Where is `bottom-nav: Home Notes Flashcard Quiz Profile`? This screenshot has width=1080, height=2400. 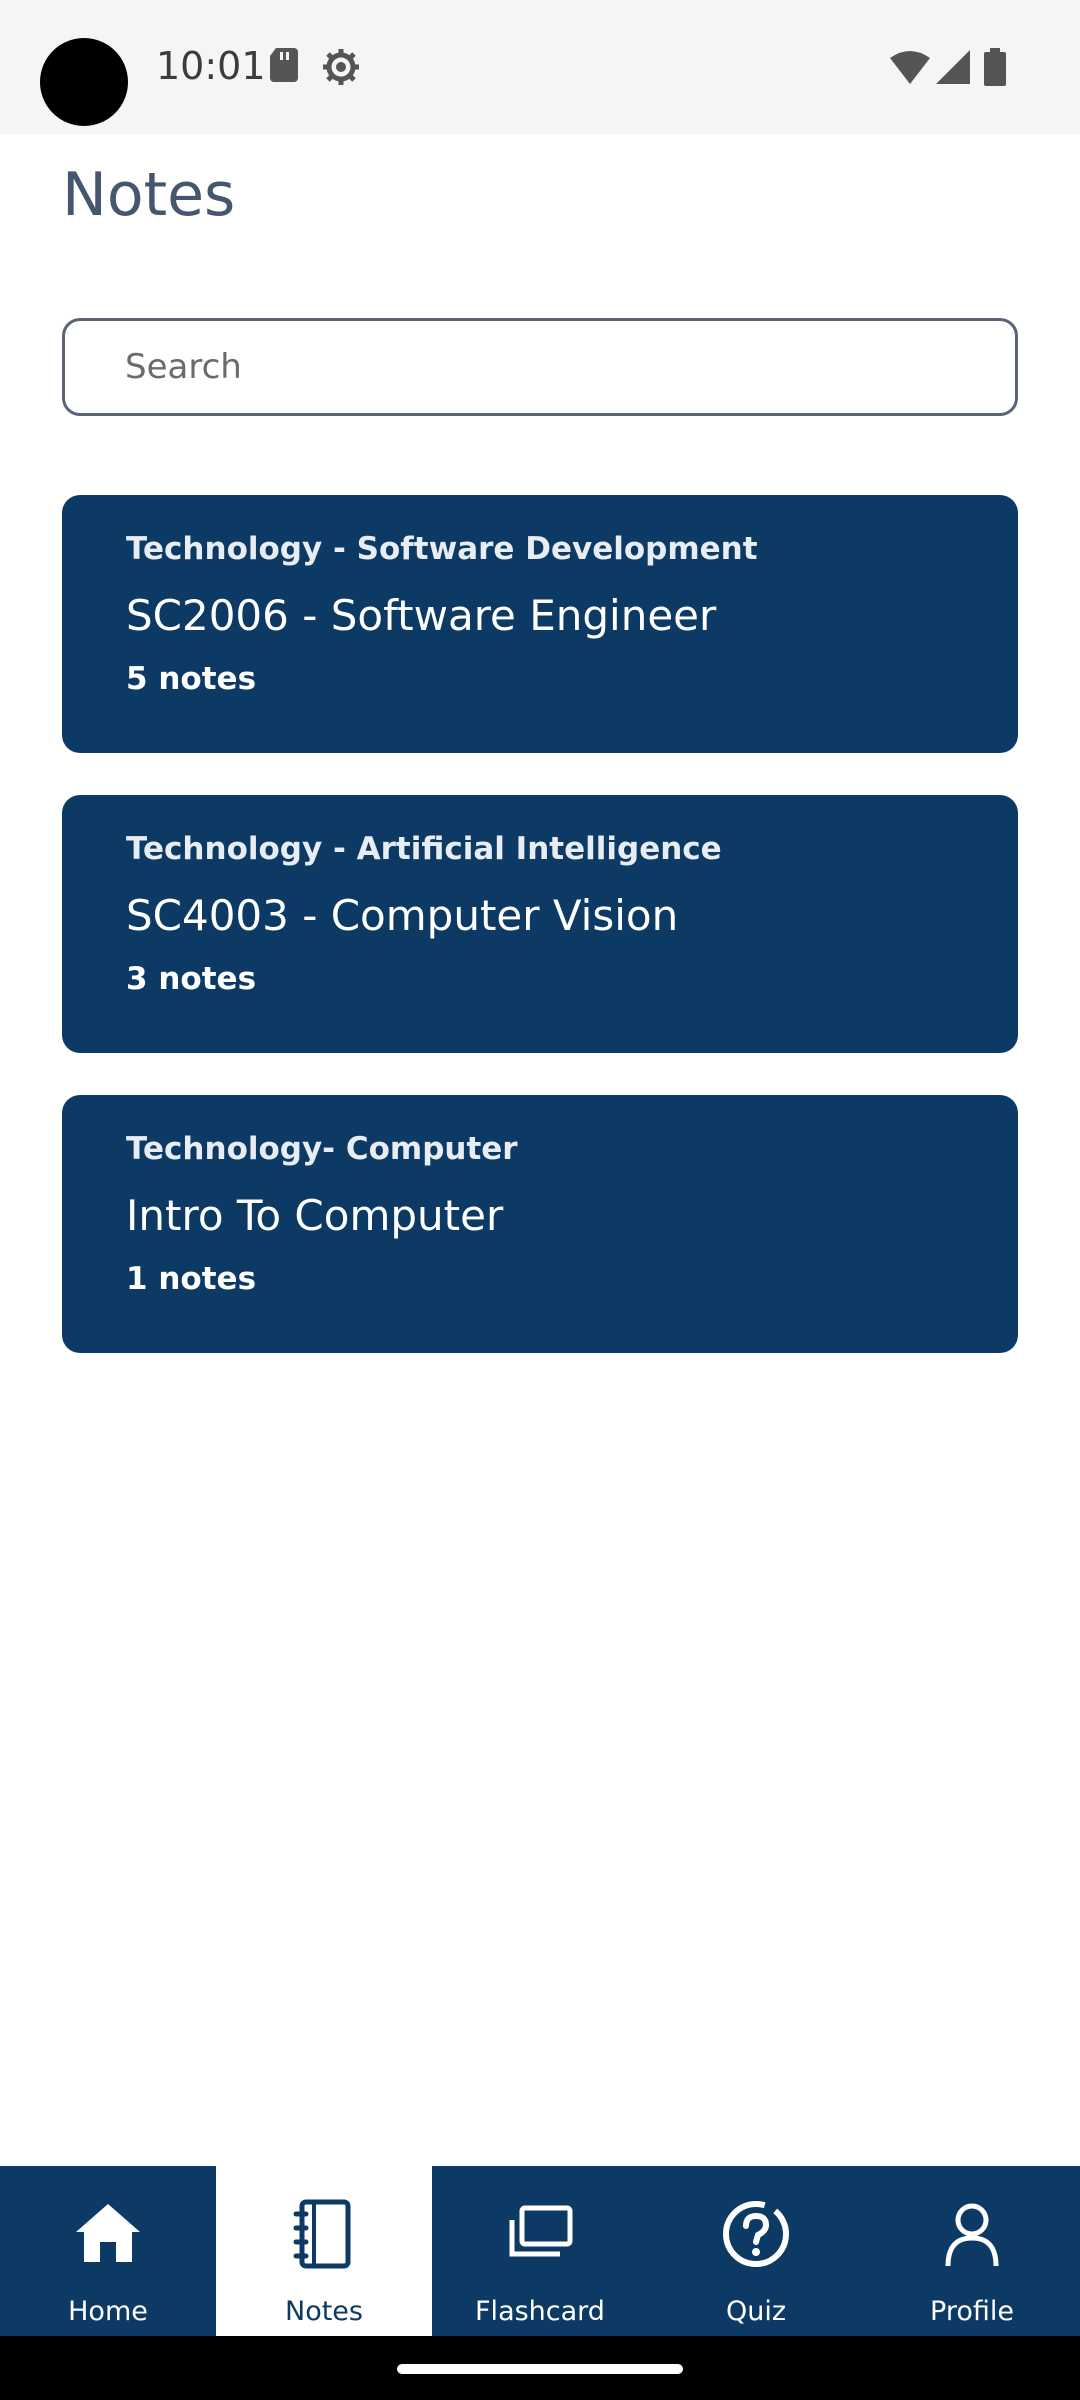 bottom-nav: Home Notes Flashcard Quiz Profile is located at coordinates (540, 2251).